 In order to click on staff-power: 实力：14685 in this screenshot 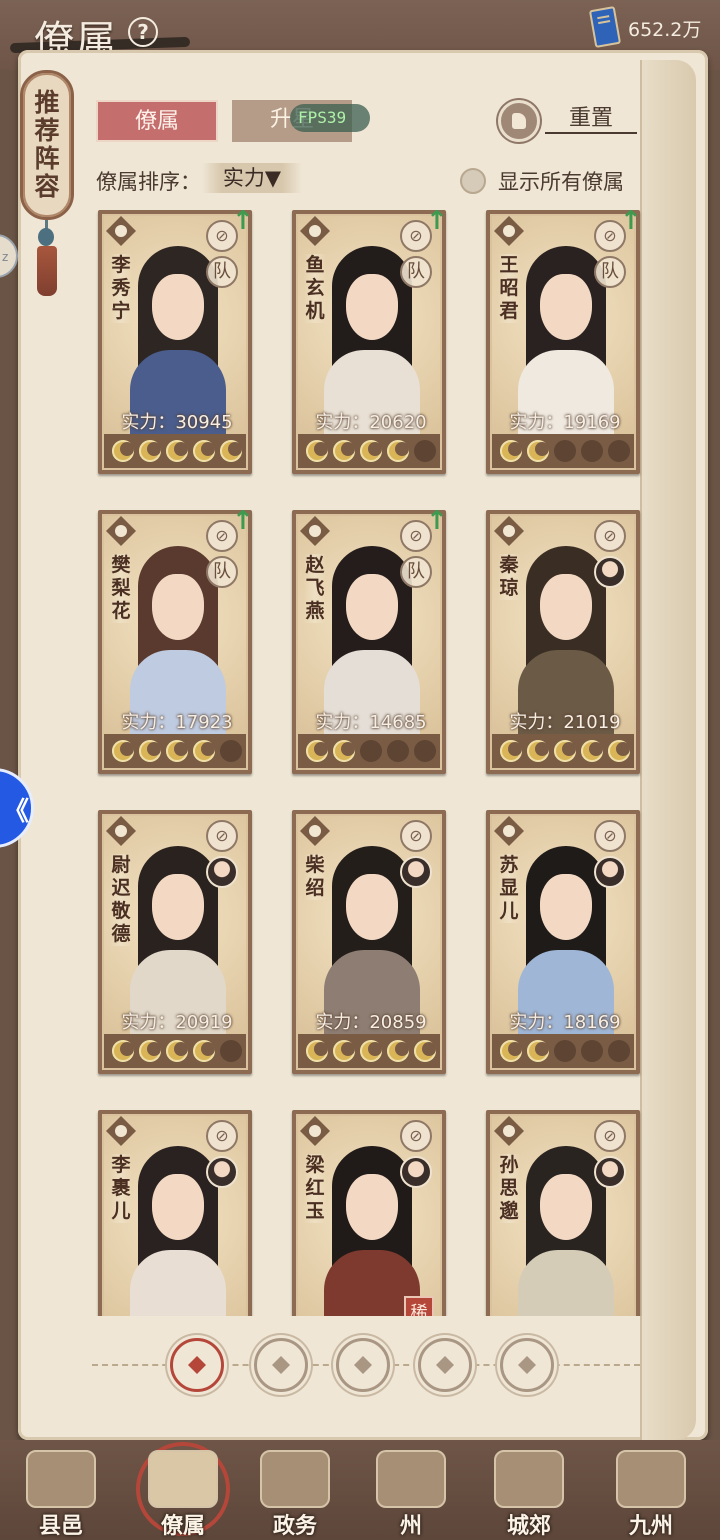, I will do `click(371, 722)`.